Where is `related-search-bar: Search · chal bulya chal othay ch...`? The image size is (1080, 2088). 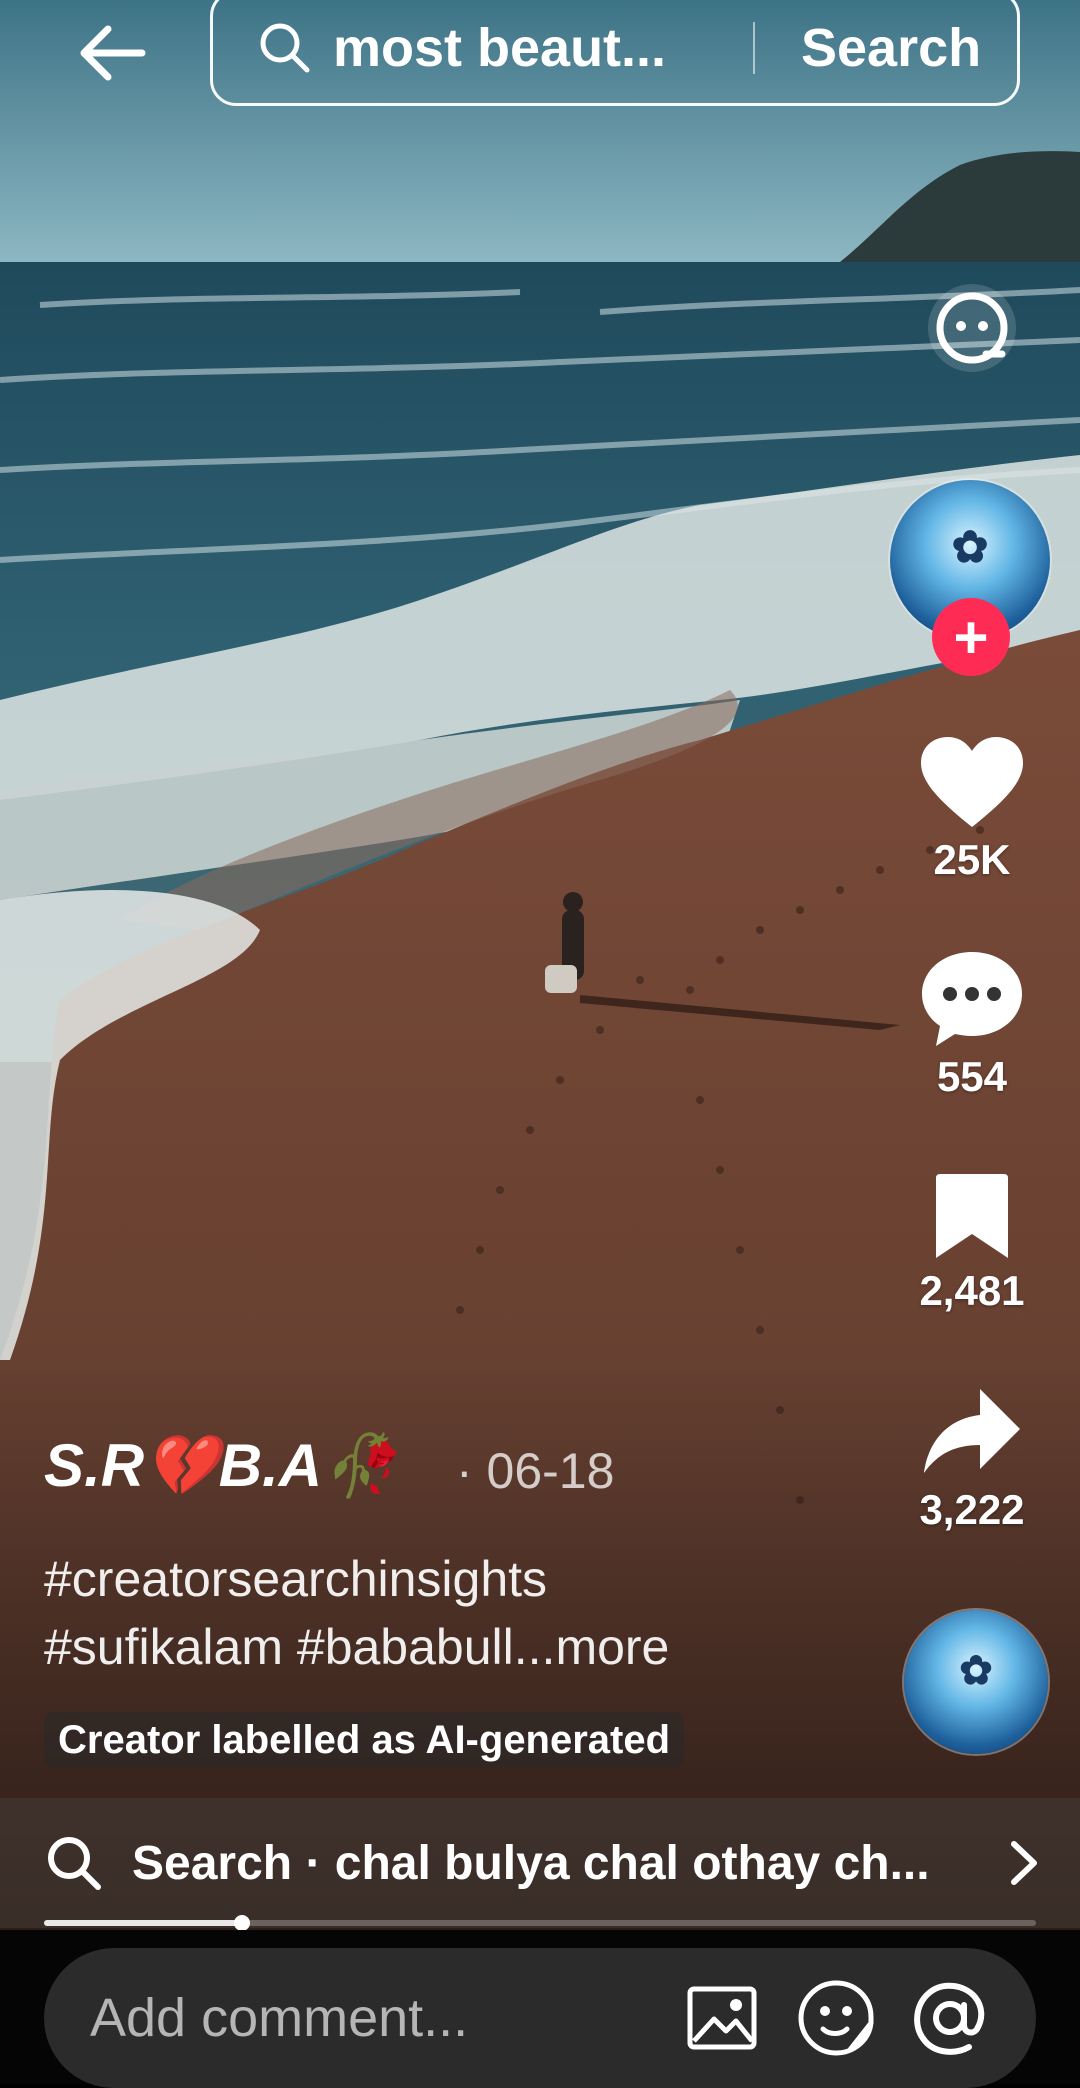
related-search-bar: Search · chal bulya chal othay ch... is located at coordinates (540, 1863).